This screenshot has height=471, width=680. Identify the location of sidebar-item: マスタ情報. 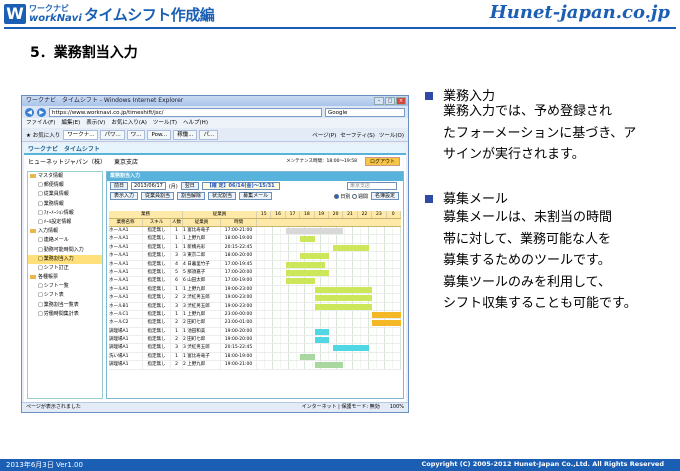
(65, 176).